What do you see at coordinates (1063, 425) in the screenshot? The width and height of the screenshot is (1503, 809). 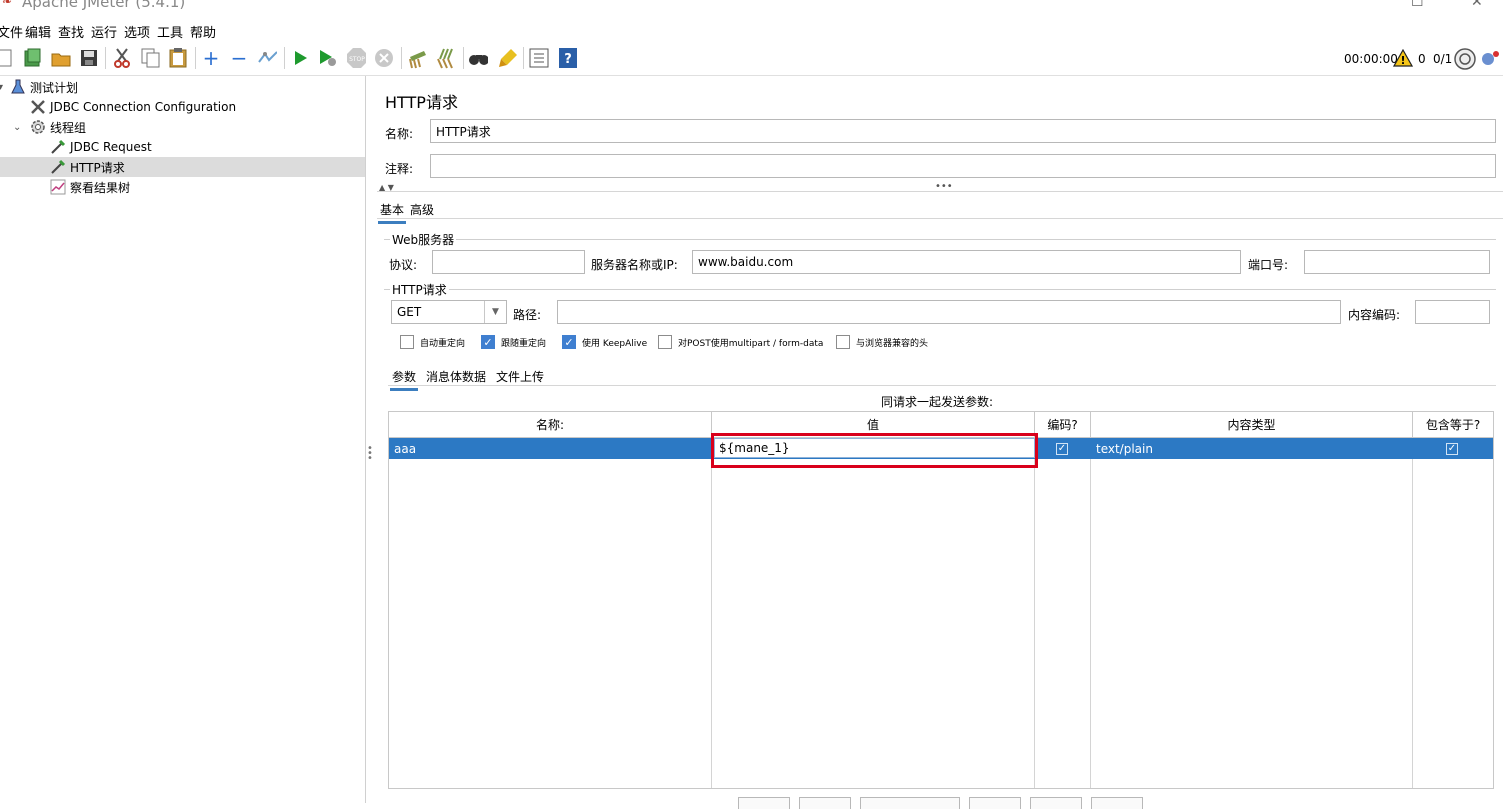 I see `column-header-encode: 编码?` at bounding box center [1063, 425].